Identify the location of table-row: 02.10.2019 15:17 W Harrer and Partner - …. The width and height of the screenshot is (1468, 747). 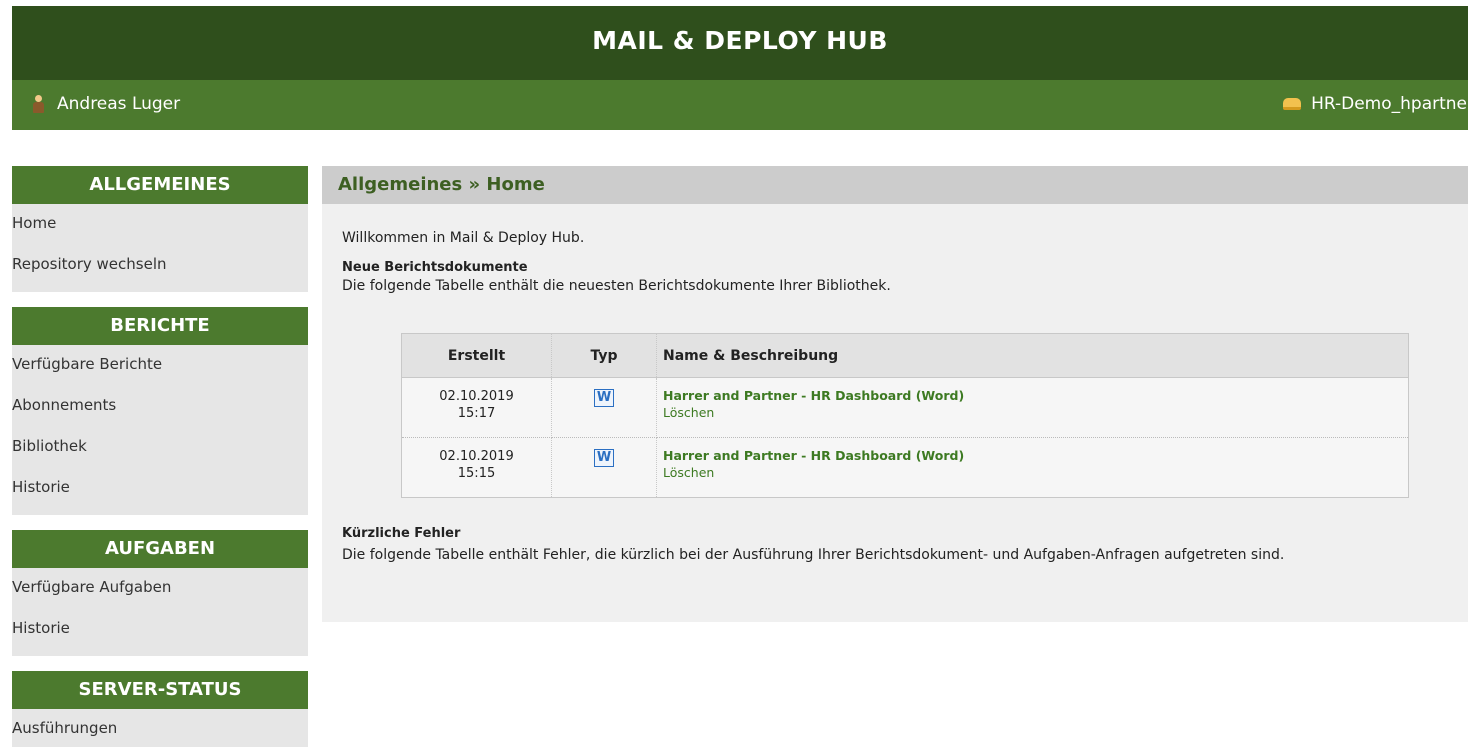
(905, 407).